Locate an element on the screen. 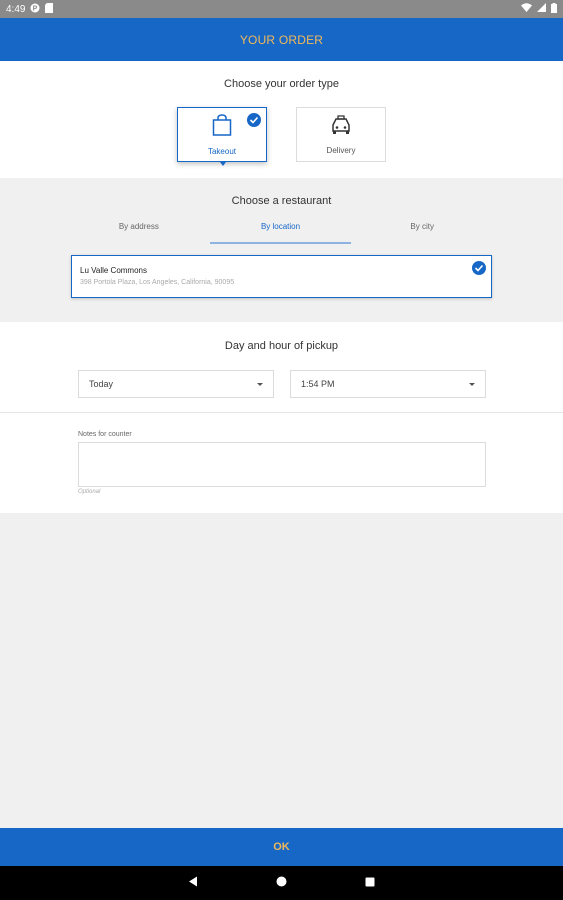  restaurant-heading: Choose a restaurant is located at coordinates (281, 201).